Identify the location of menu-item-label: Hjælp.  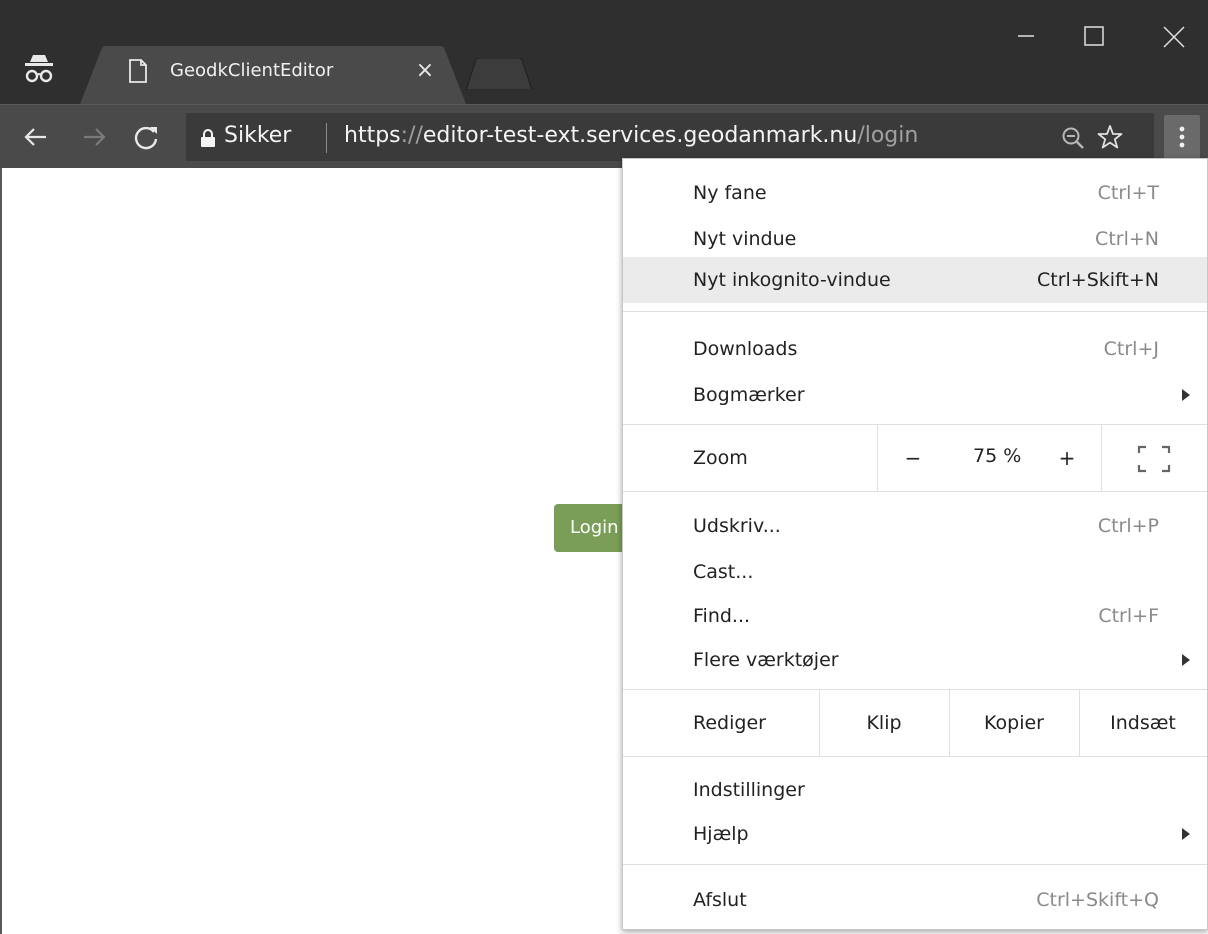
(721, 834).